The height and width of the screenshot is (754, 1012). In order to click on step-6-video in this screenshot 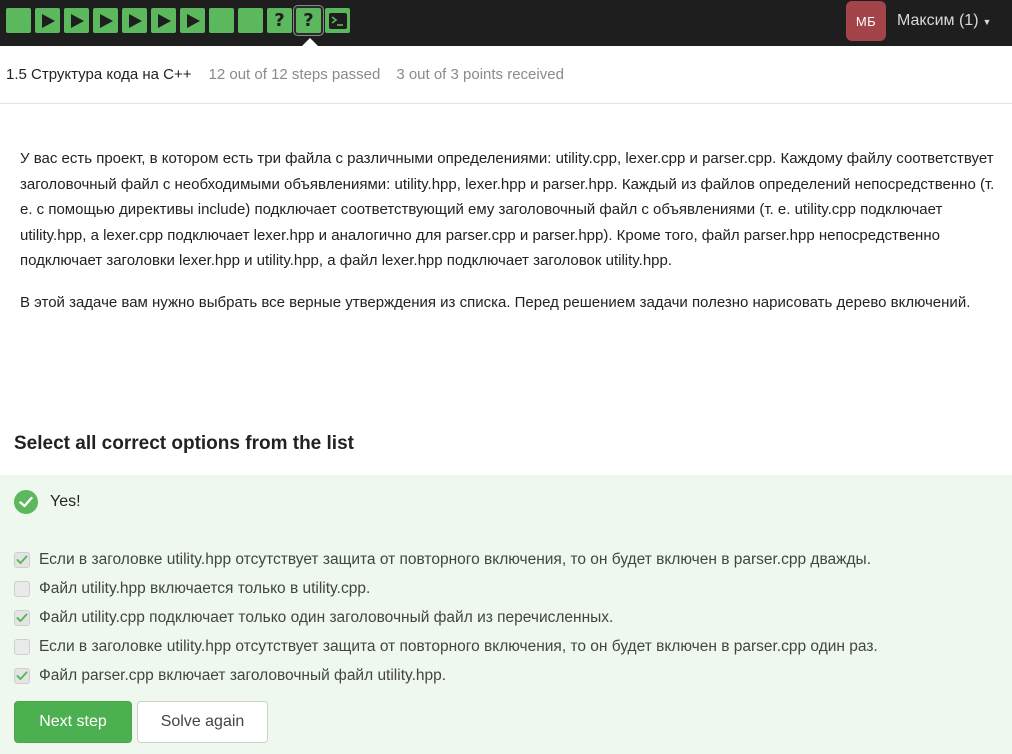, I will do `click(163, 20)`.